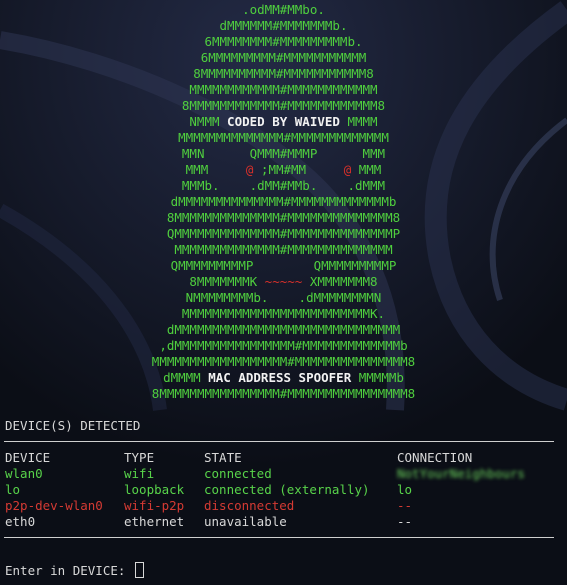 Image resolution: width=567 pixels, height=585 pixels. I want to click on ascii-art-segment: 8MMMMMMMMMMMMMMMM#MMMMMMMMMMMMMMMM8, so click(283, 393).